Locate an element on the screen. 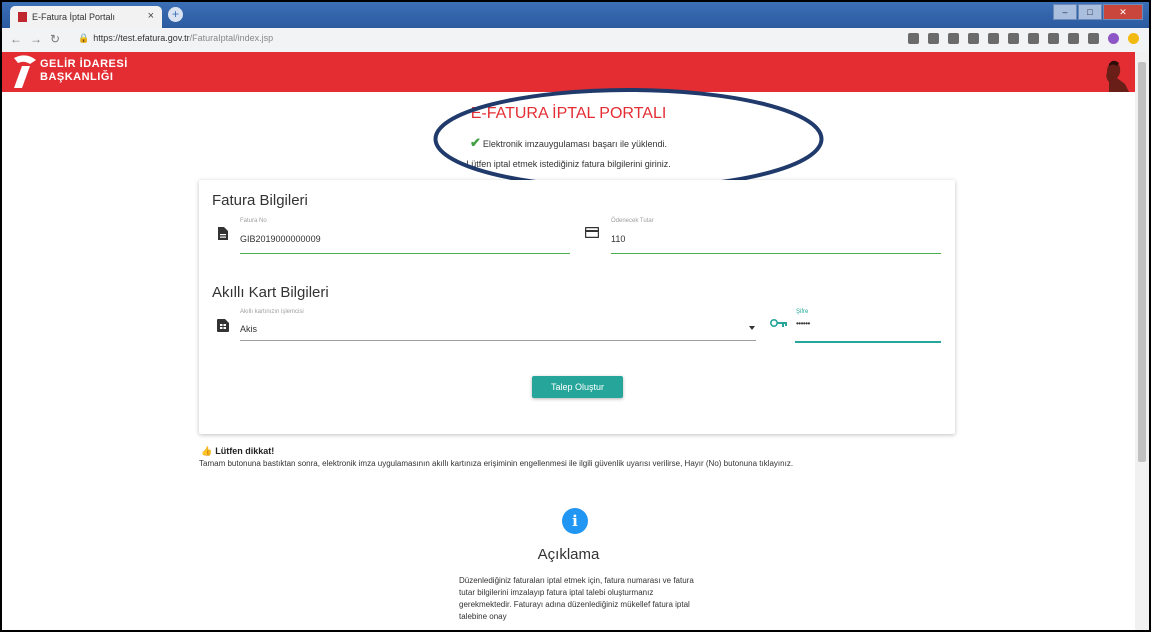 This screenshot has width=1151, height=632. browser-titlebar: E-Fatura İptal Portalı × + – □ ✕ is located at coordinates (575, 15).